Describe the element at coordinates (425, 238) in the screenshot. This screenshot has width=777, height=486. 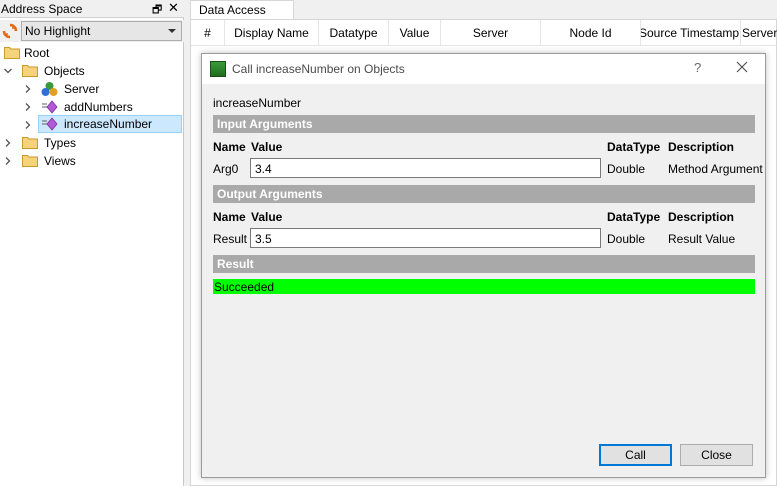
I see `output-arg-value-field: 3.5` at that location.